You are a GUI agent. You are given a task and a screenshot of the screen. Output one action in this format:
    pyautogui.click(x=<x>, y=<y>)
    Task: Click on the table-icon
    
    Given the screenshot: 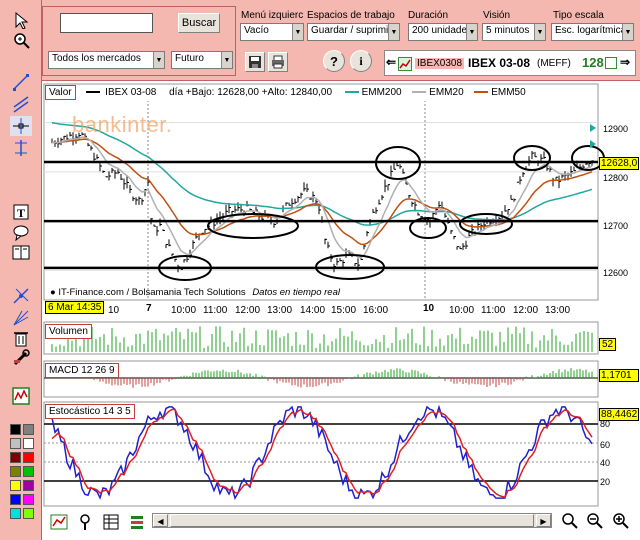 What is the action you would take?
    pyautogui.click(x=111, y=522)
    